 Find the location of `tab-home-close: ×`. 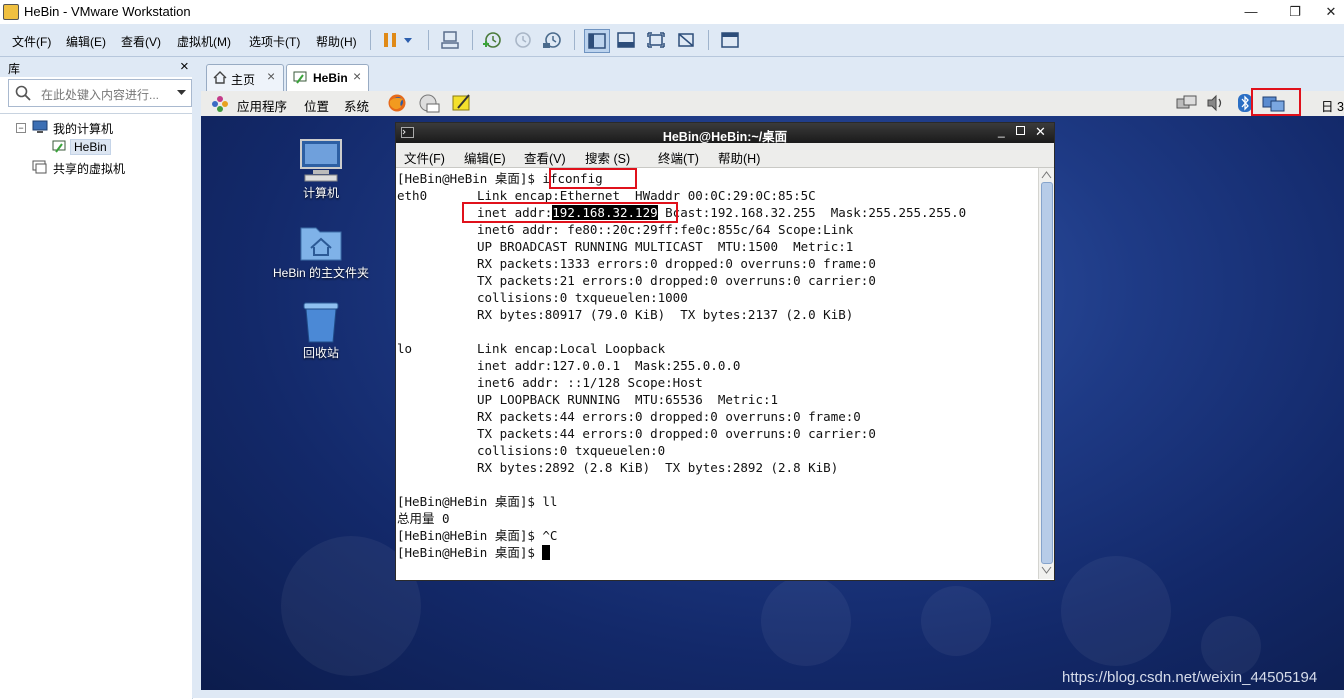

tab-home-close: × is located at coordinates (271, 76).